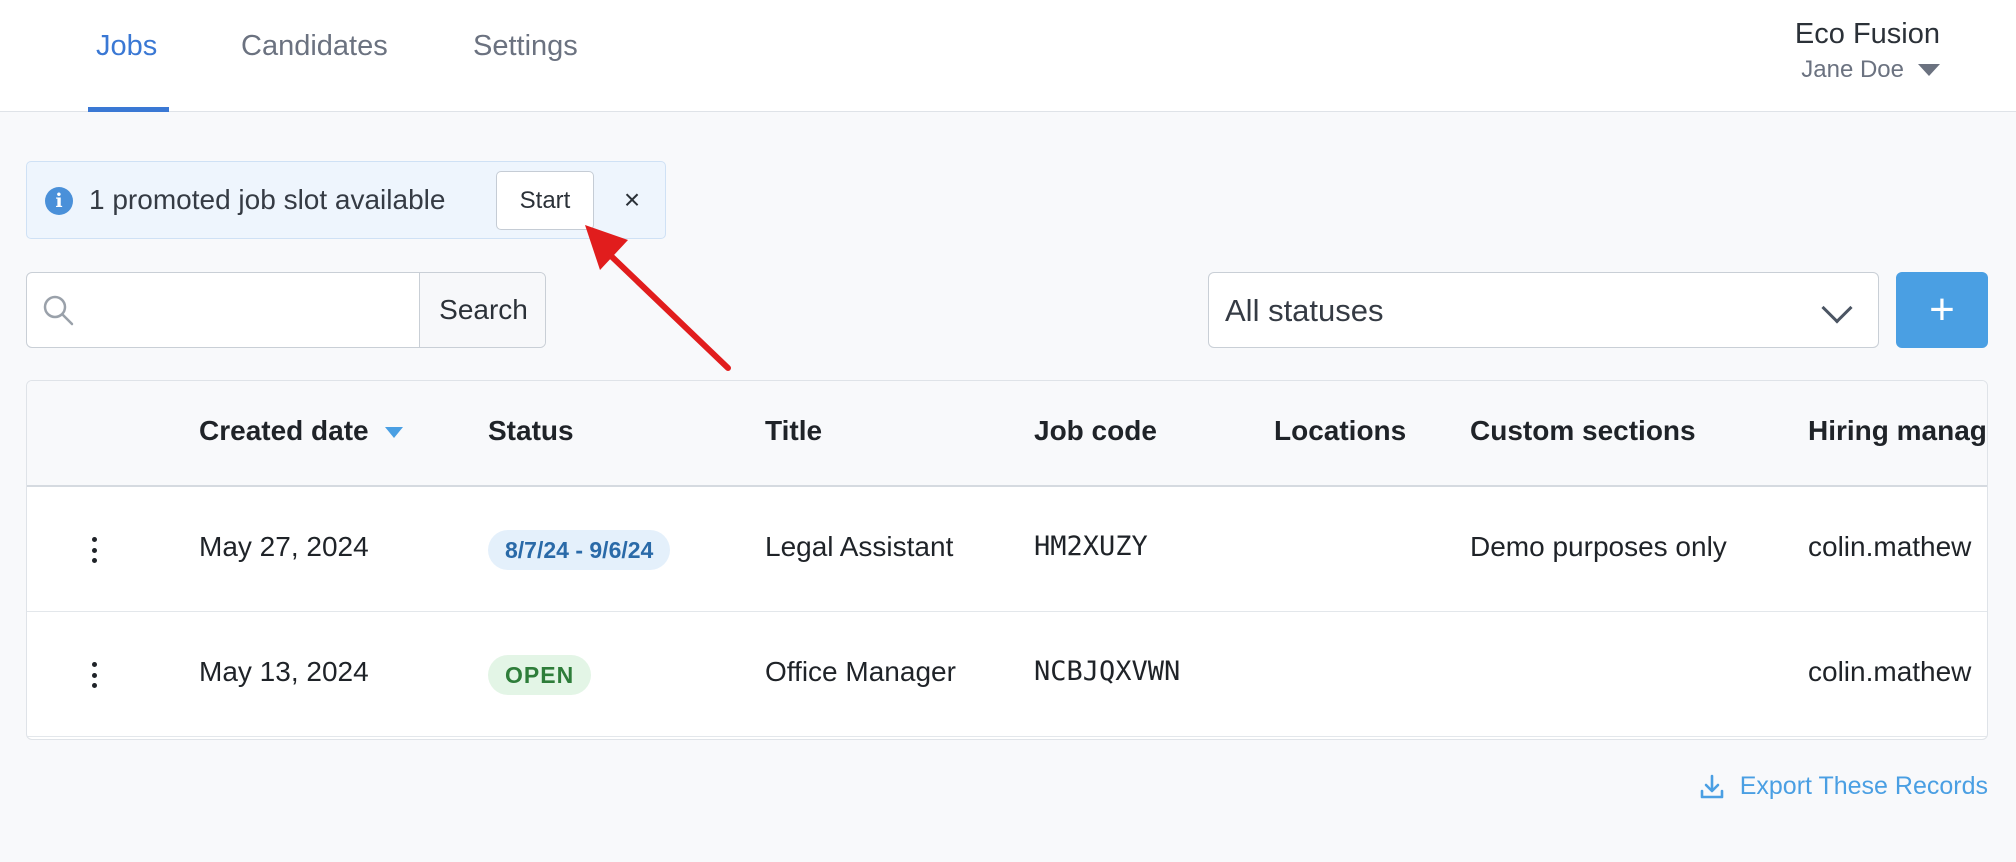 The width and height of the screenshot is (2016, 862). Describe the element at coordinates (265, 310) in the screenshot. I see `search-input` at that location.